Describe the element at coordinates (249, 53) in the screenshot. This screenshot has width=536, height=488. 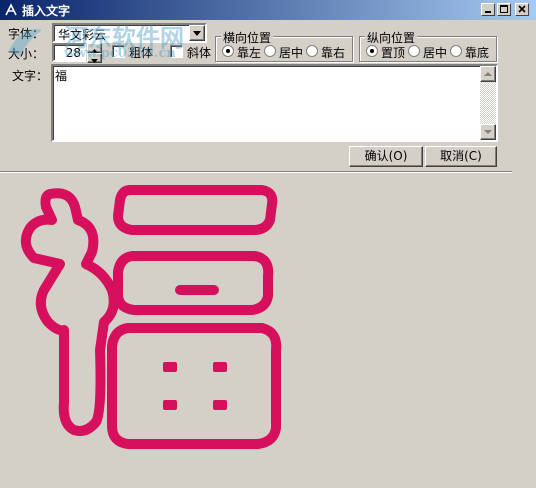
I see `horizontal-left-label: 靠左` at that location.